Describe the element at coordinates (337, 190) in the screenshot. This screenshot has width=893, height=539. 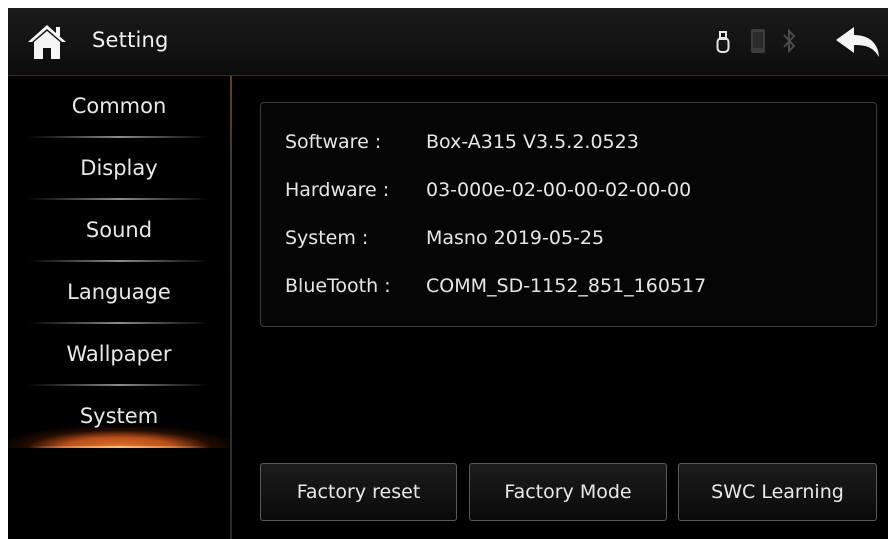
I see `info-key: Hardware :` at that location.